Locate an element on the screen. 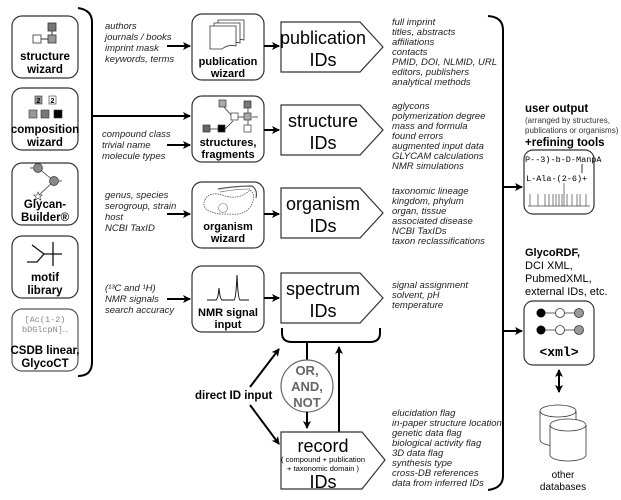 The height and width of the screenshot is (500, 621). tool-glycan-builder: Glycan- Builder® is located at coordinates (45, 194).